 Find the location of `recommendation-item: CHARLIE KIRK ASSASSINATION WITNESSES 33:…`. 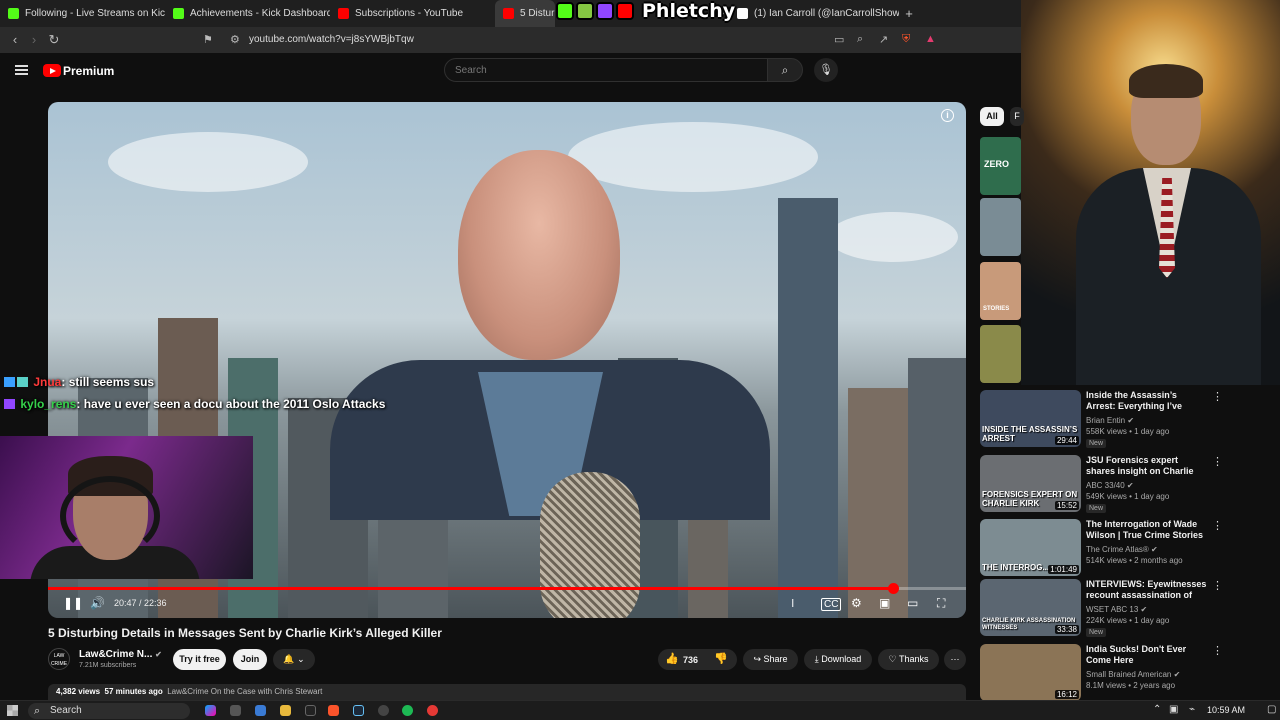

recommendation-item: CHARLIE KIRK ASSASSINATION WITNESSES 33:… is located at coordinates (1101, 609).